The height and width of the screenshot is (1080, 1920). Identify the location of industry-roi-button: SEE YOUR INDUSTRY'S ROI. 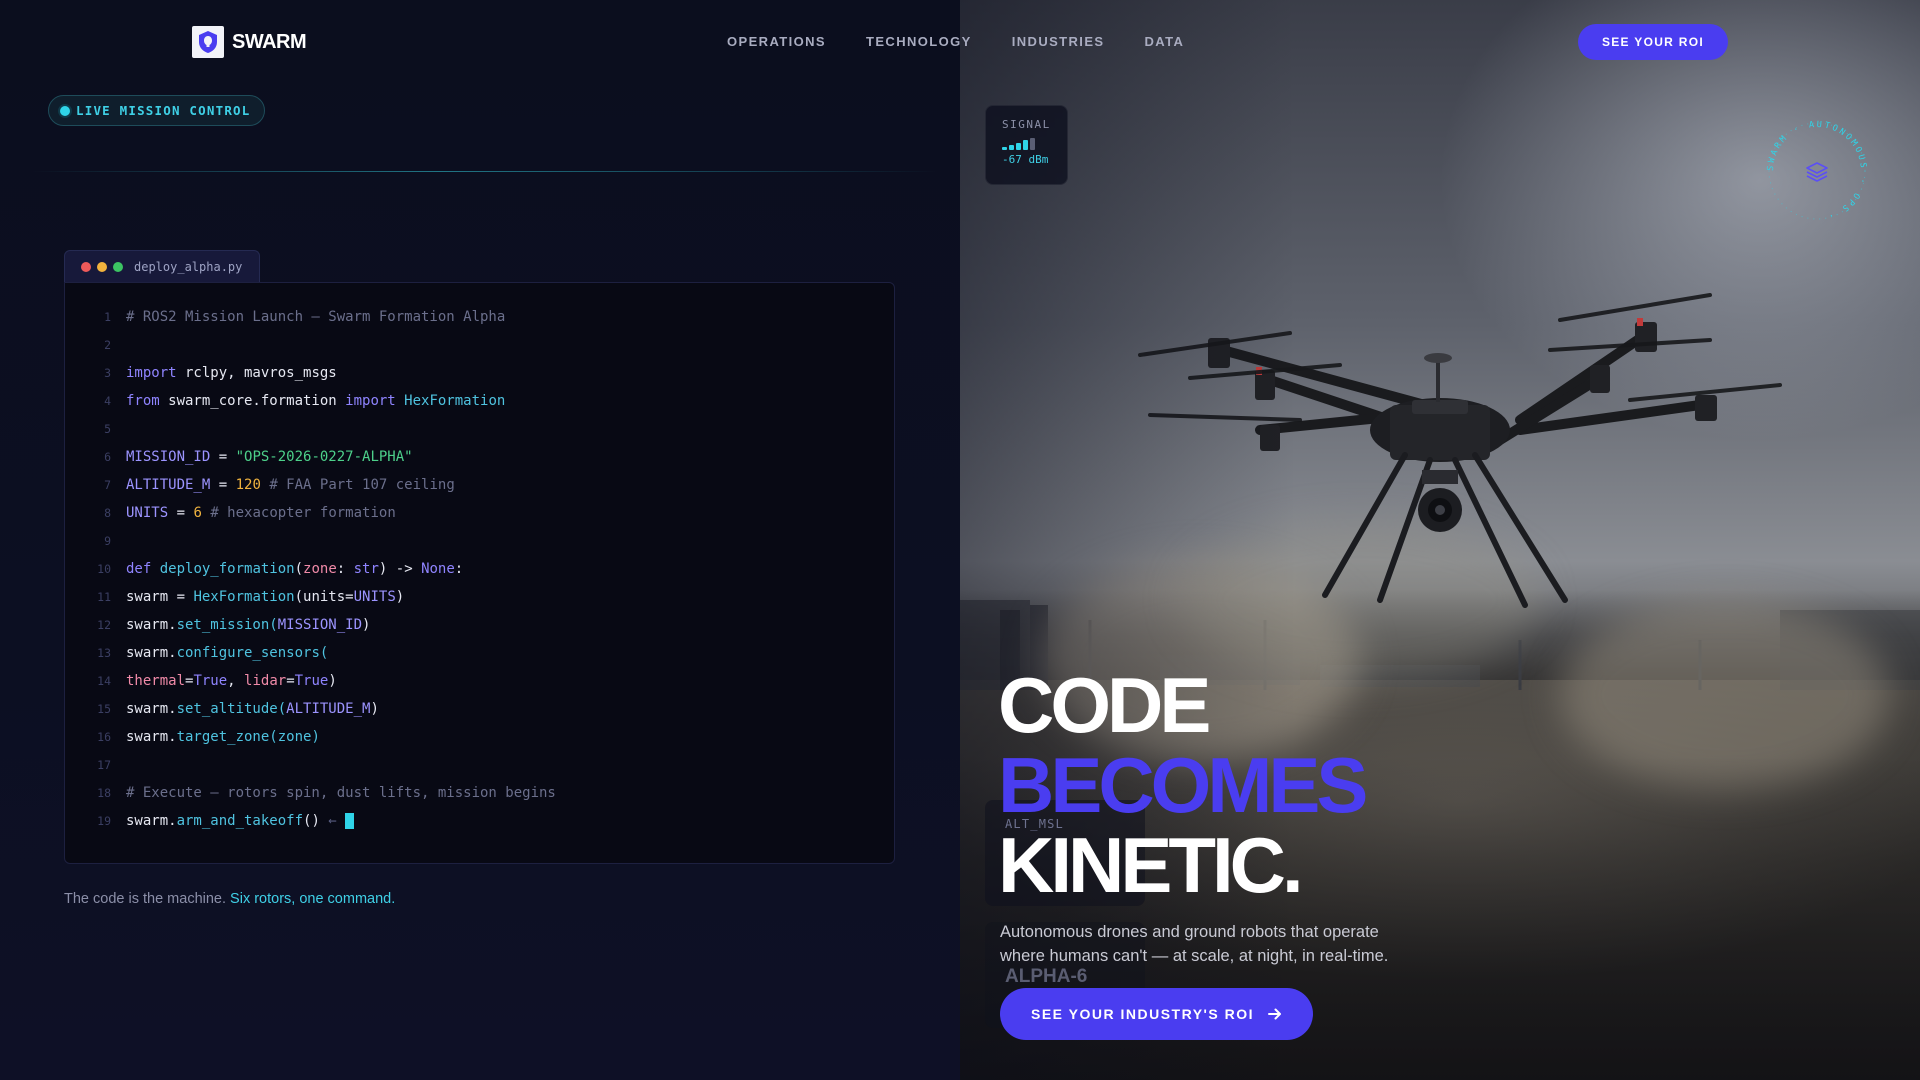
(1156, 1014).